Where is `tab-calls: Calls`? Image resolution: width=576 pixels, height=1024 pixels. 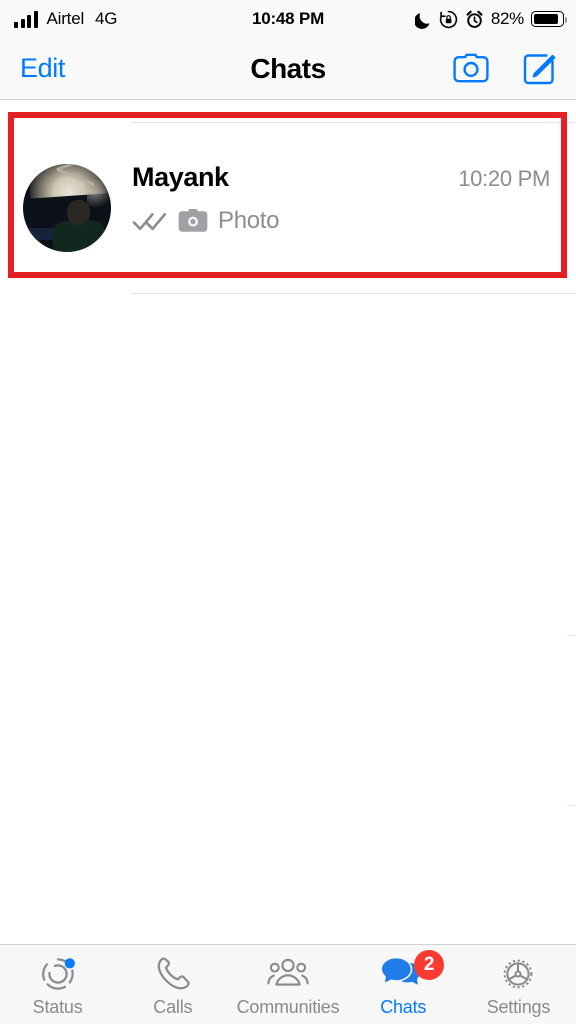
tab-calls: Calls is located at coordinates (172, 984).